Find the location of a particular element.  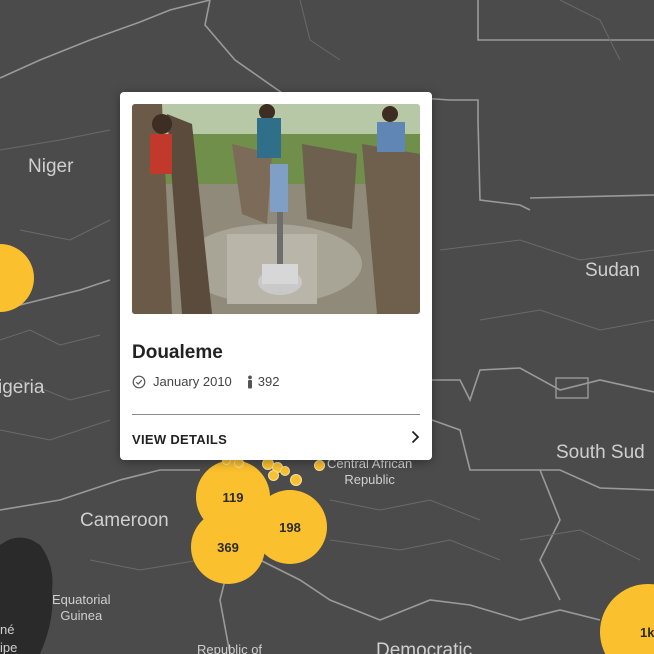

project-meta: January 2010 392 is located at coordinates (205, 381).